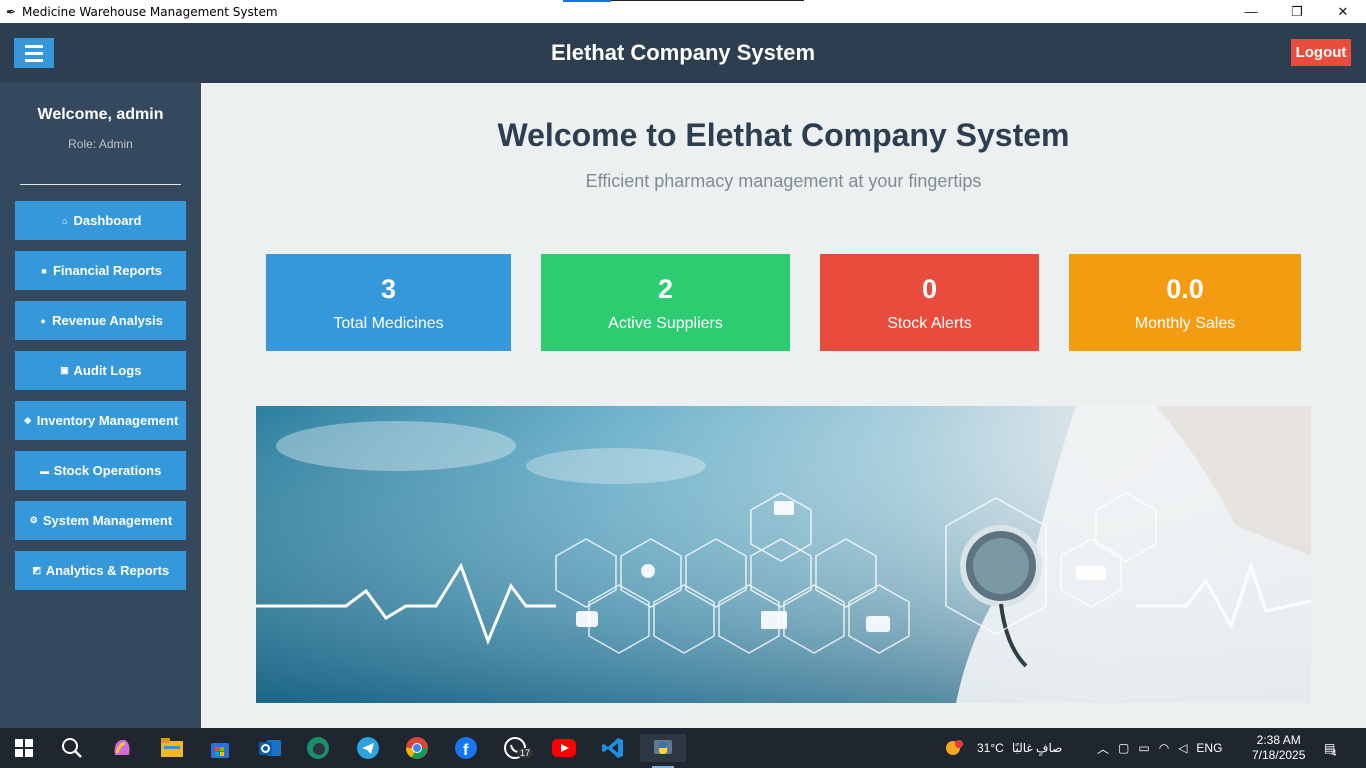 The height and width of the screenshot is (768, 1366). Describe the element at coordinates (1297, 11) in the screenshot. I see `restore-button: ❐` at that location.